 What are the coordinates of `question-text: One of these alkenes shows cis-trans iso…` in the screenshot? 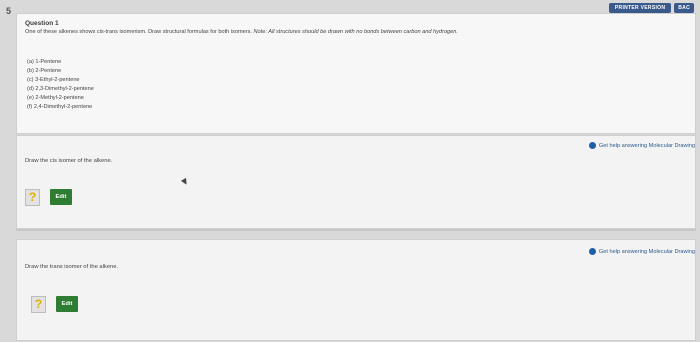 It's located at (241, 32).